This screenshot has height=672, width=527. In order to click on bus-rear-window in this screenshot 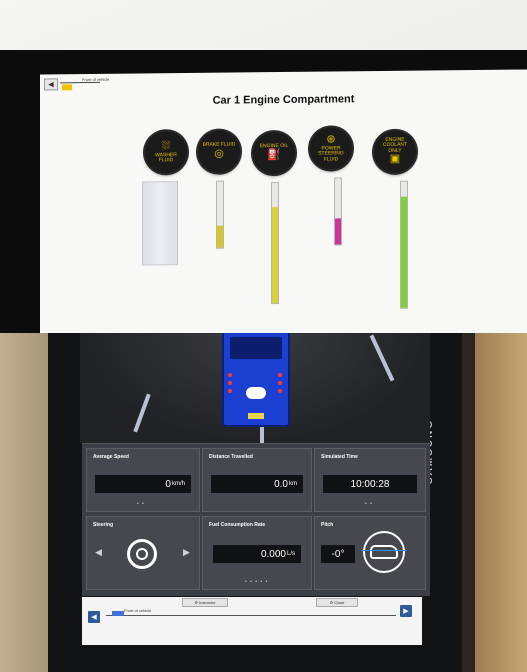, I will do `click(256, 348)`.